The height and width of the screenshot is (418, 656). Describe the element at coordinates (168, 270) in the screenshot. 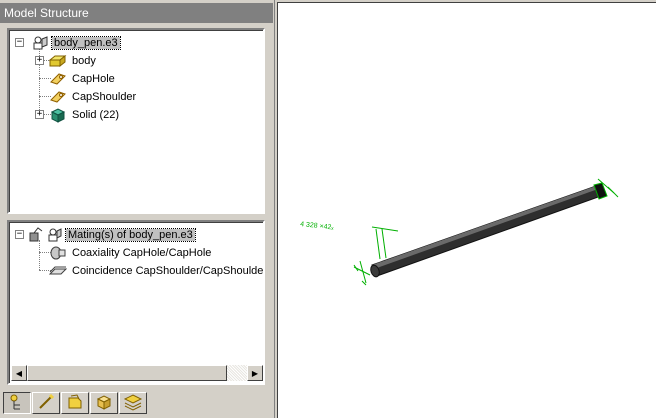

I see `mating-item-label: Coincidence CapShoulder/CapShoulder` at that location.